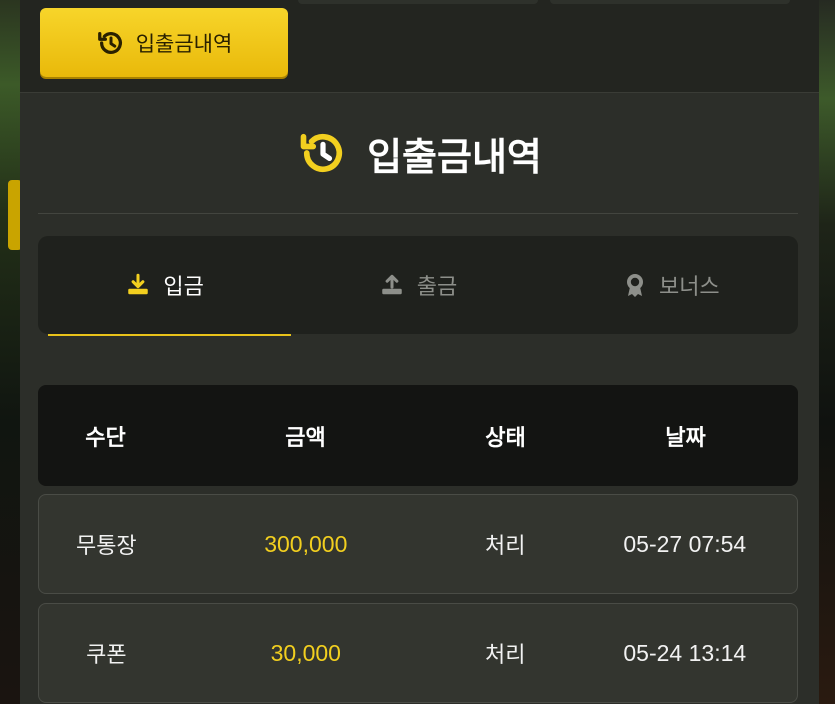  Describe the element at coordinates (418, 544) in the screenshot. I see `table-row: 무통장 300,000 처리 05-27 07:54` at that location.